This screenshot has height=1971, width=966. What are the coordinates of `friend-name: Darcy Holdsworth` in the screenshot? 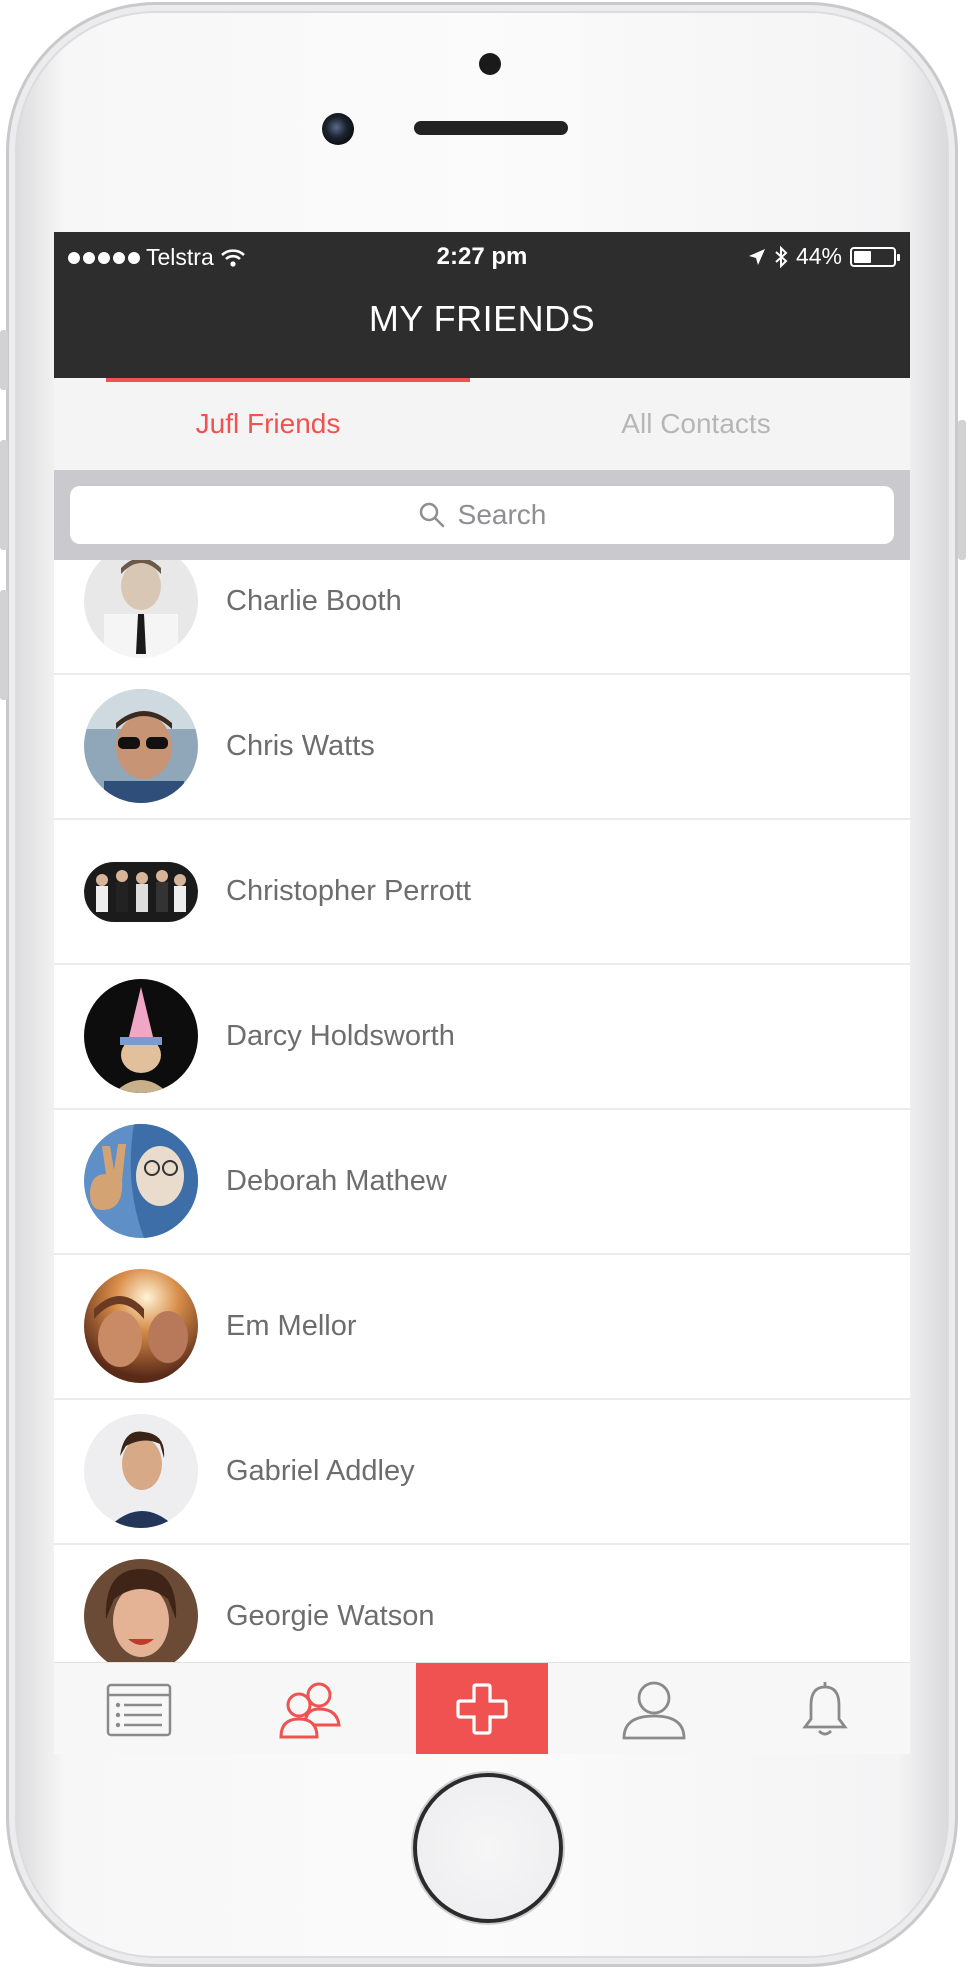 It's located at (340, 1036).